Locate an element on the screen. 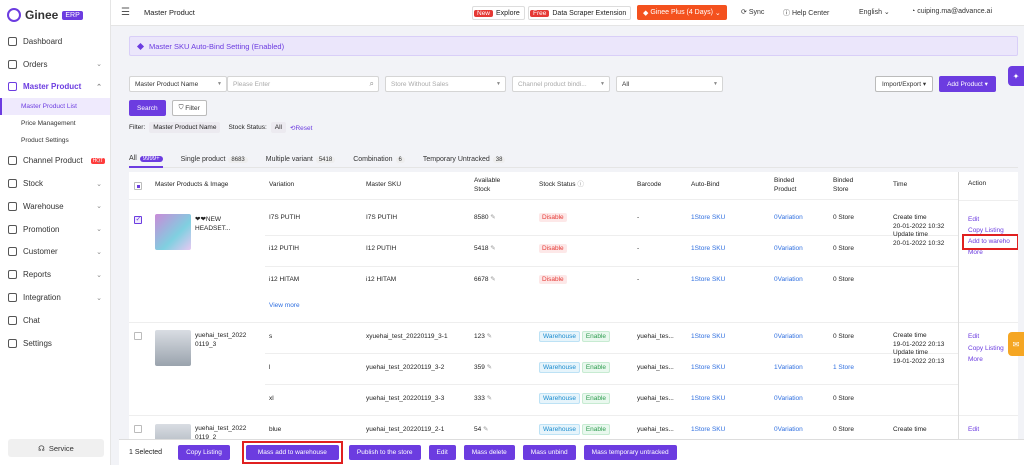 This screenshot has width=1024, height=465. ginee-plus-button: ◆ Ginee Plus (4 Days) ⌄ is located at coordinates (682, 12).